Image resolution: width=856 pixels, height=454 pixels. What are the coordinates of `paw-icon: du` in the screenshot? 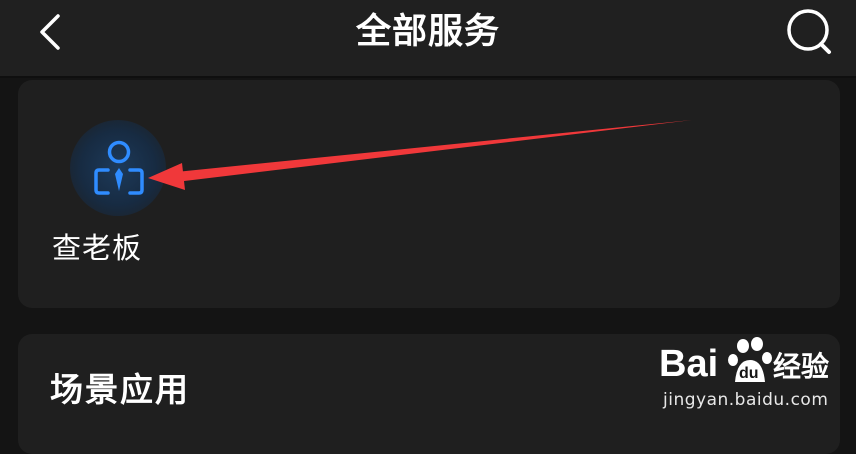 It's located at (750, 359).